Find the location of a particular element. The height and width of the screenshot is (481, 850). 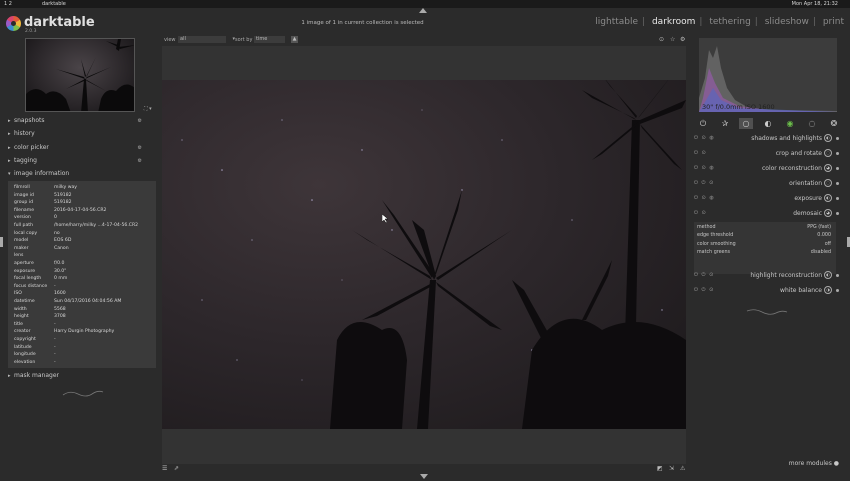

gear-icon: ⚙ is located at coordinates (682, 39).